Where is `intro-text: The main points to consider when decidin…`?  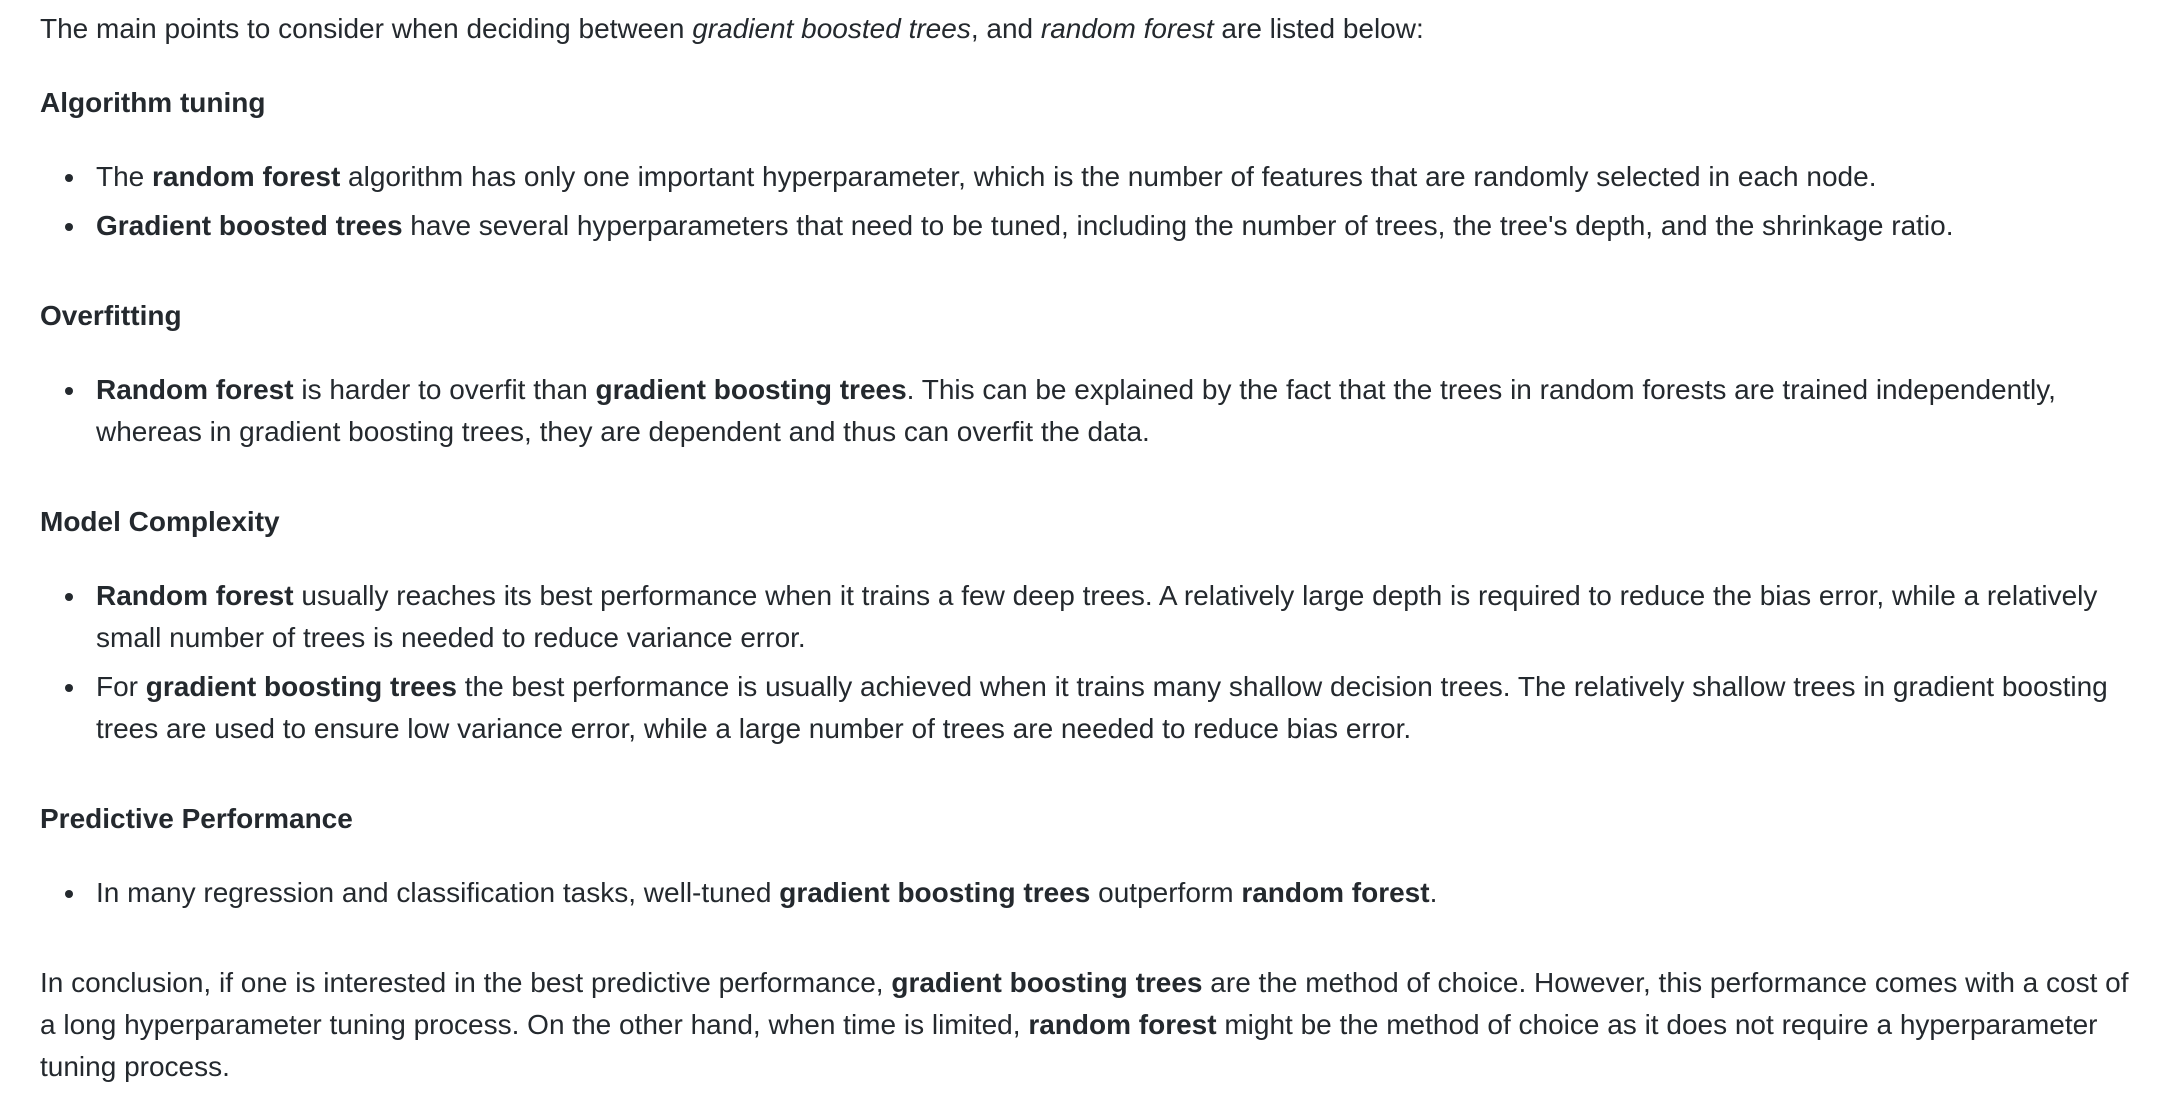
intro-text: The main points to consider when decidin… is located at coordinates (366, 28).